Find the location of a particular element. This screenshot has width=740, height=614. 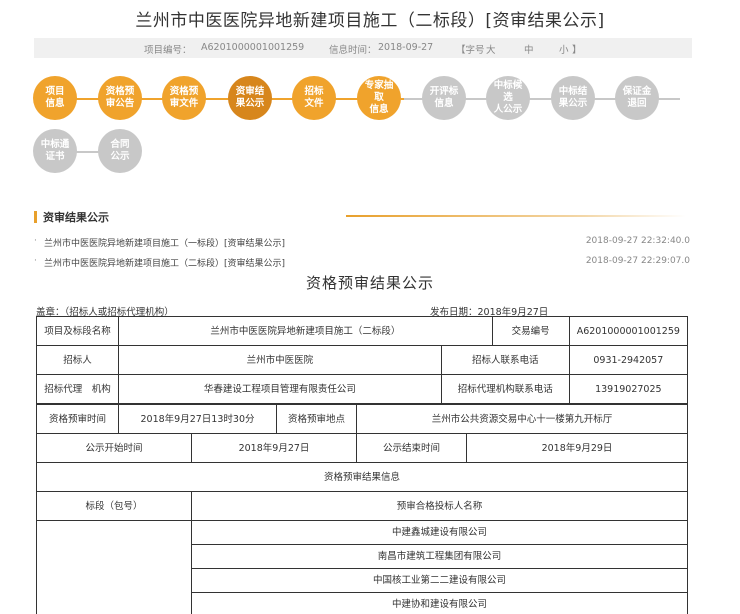

step-label: 中标候选 人公示 is located at coordinates (508, 97).